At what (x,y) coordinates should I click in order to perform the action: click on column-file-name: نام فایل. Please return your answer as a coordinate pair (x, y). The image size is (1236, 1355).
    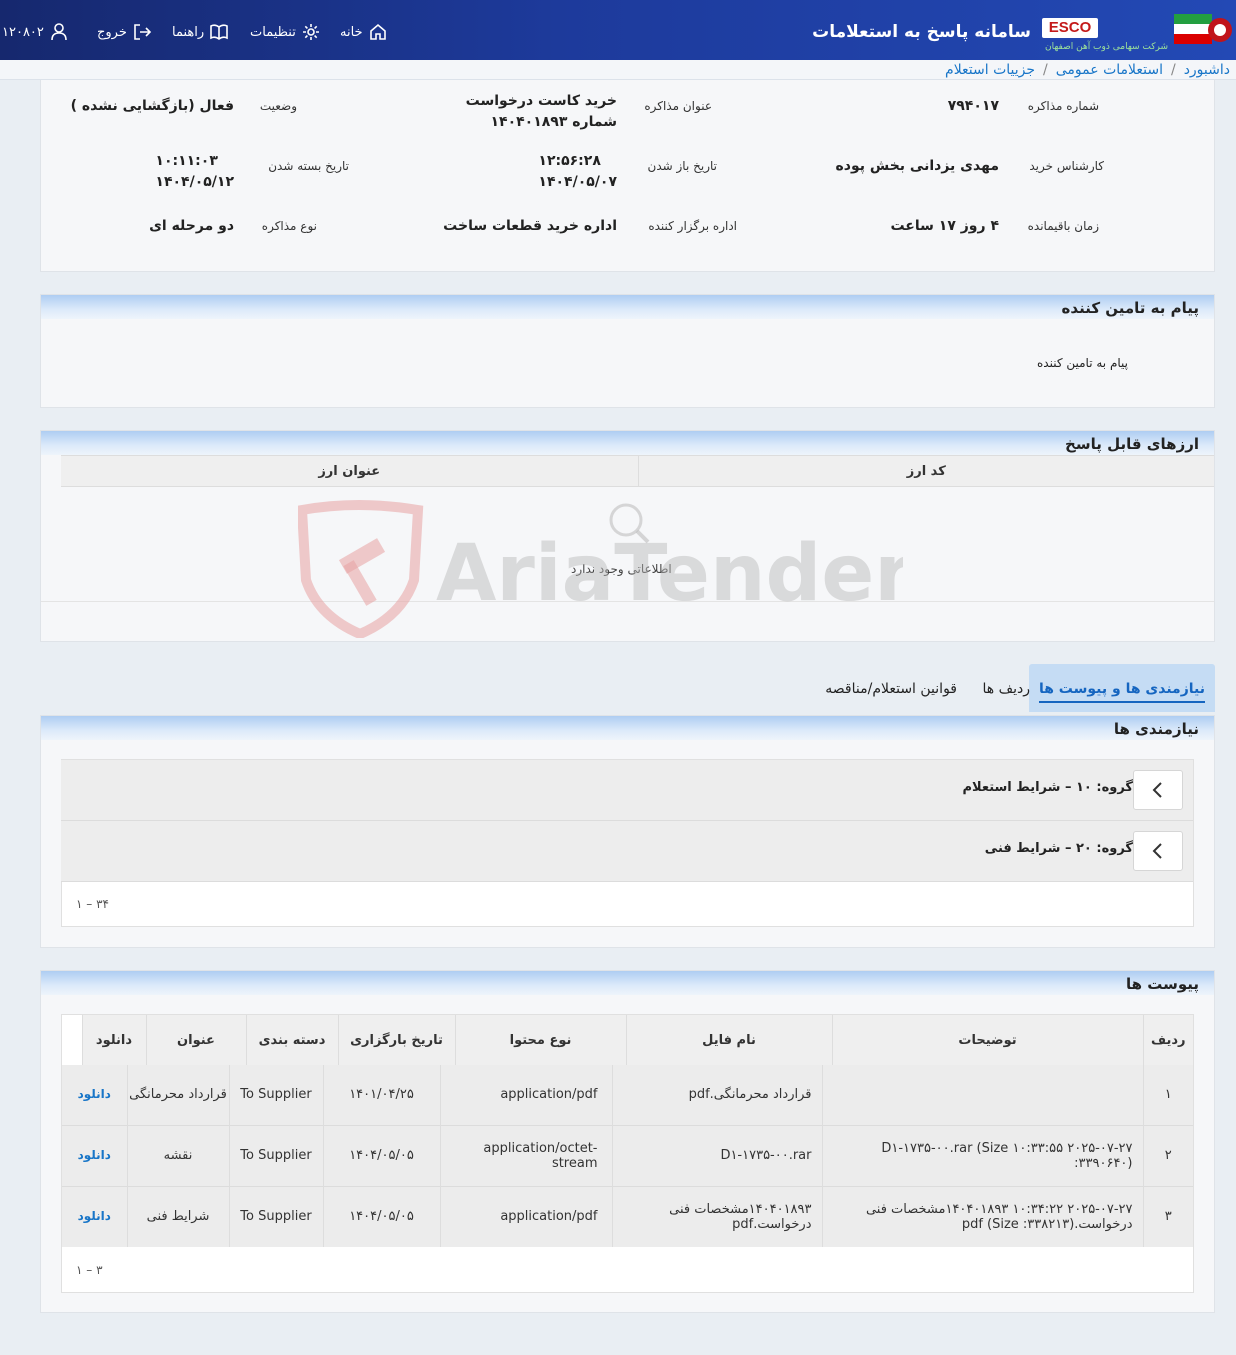
    Looking at the image, I should click on (728, 1040).